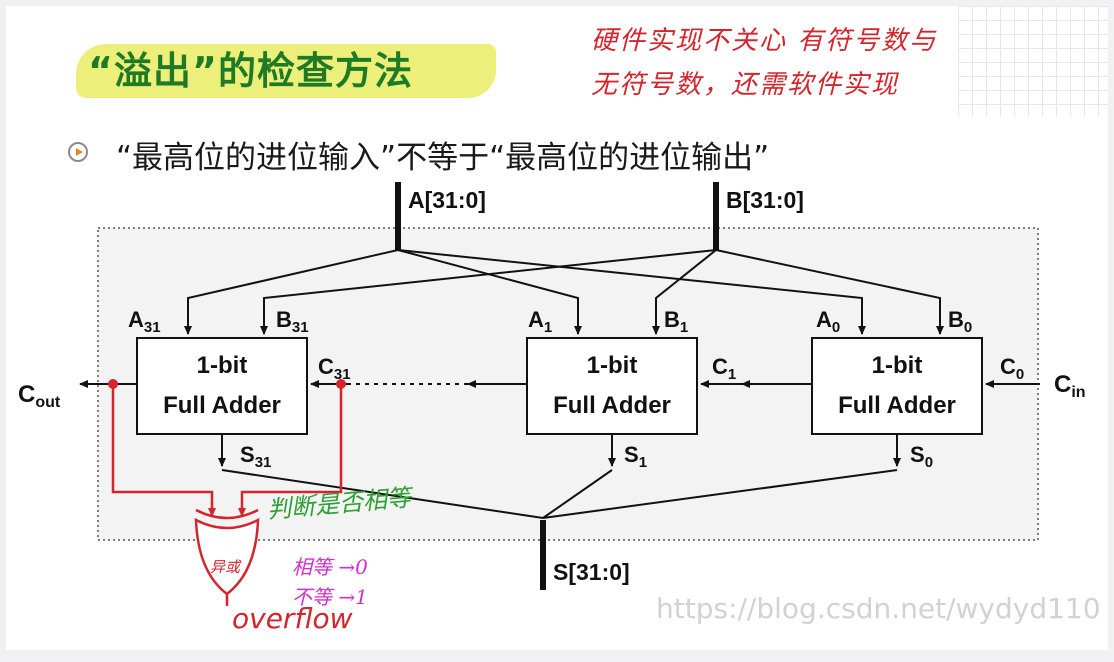 The width and height of the screenshot is (1114, 662). What do you see at coordinates (612, 405) in the screenshot?
I see `adder-1-line2: Full Adder` at bounding box center [612, 405].